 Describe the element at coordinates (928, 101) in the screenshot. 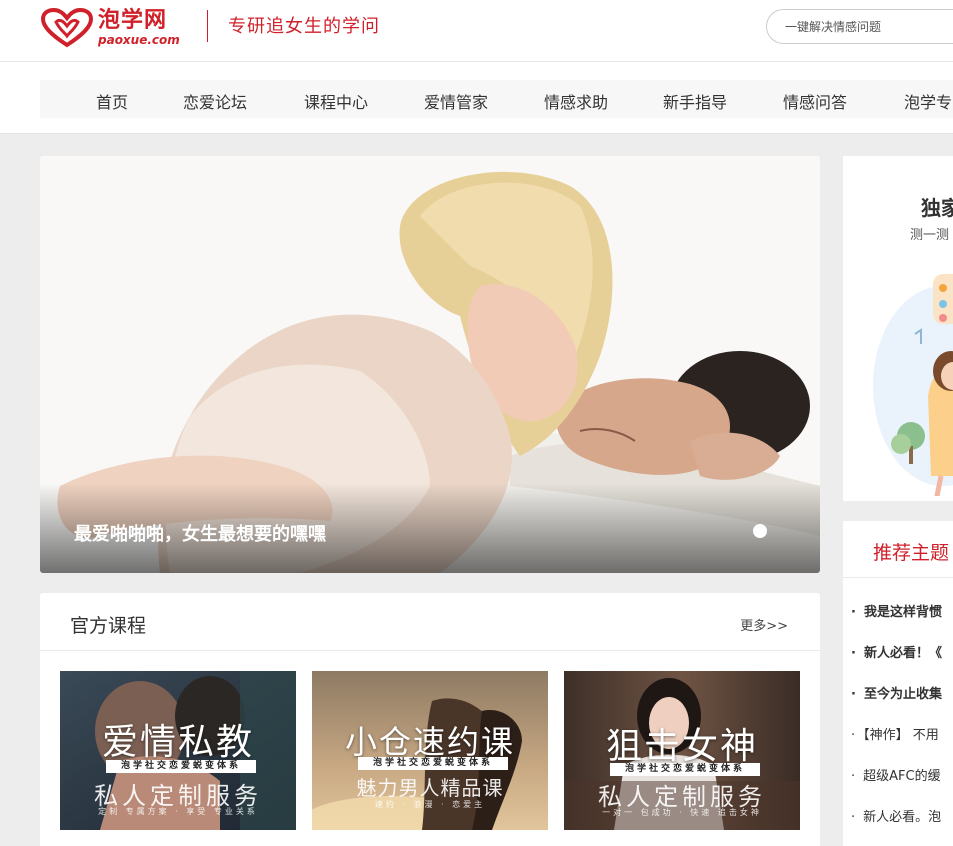

I see `nav-item-special: 泡学专` at that location.